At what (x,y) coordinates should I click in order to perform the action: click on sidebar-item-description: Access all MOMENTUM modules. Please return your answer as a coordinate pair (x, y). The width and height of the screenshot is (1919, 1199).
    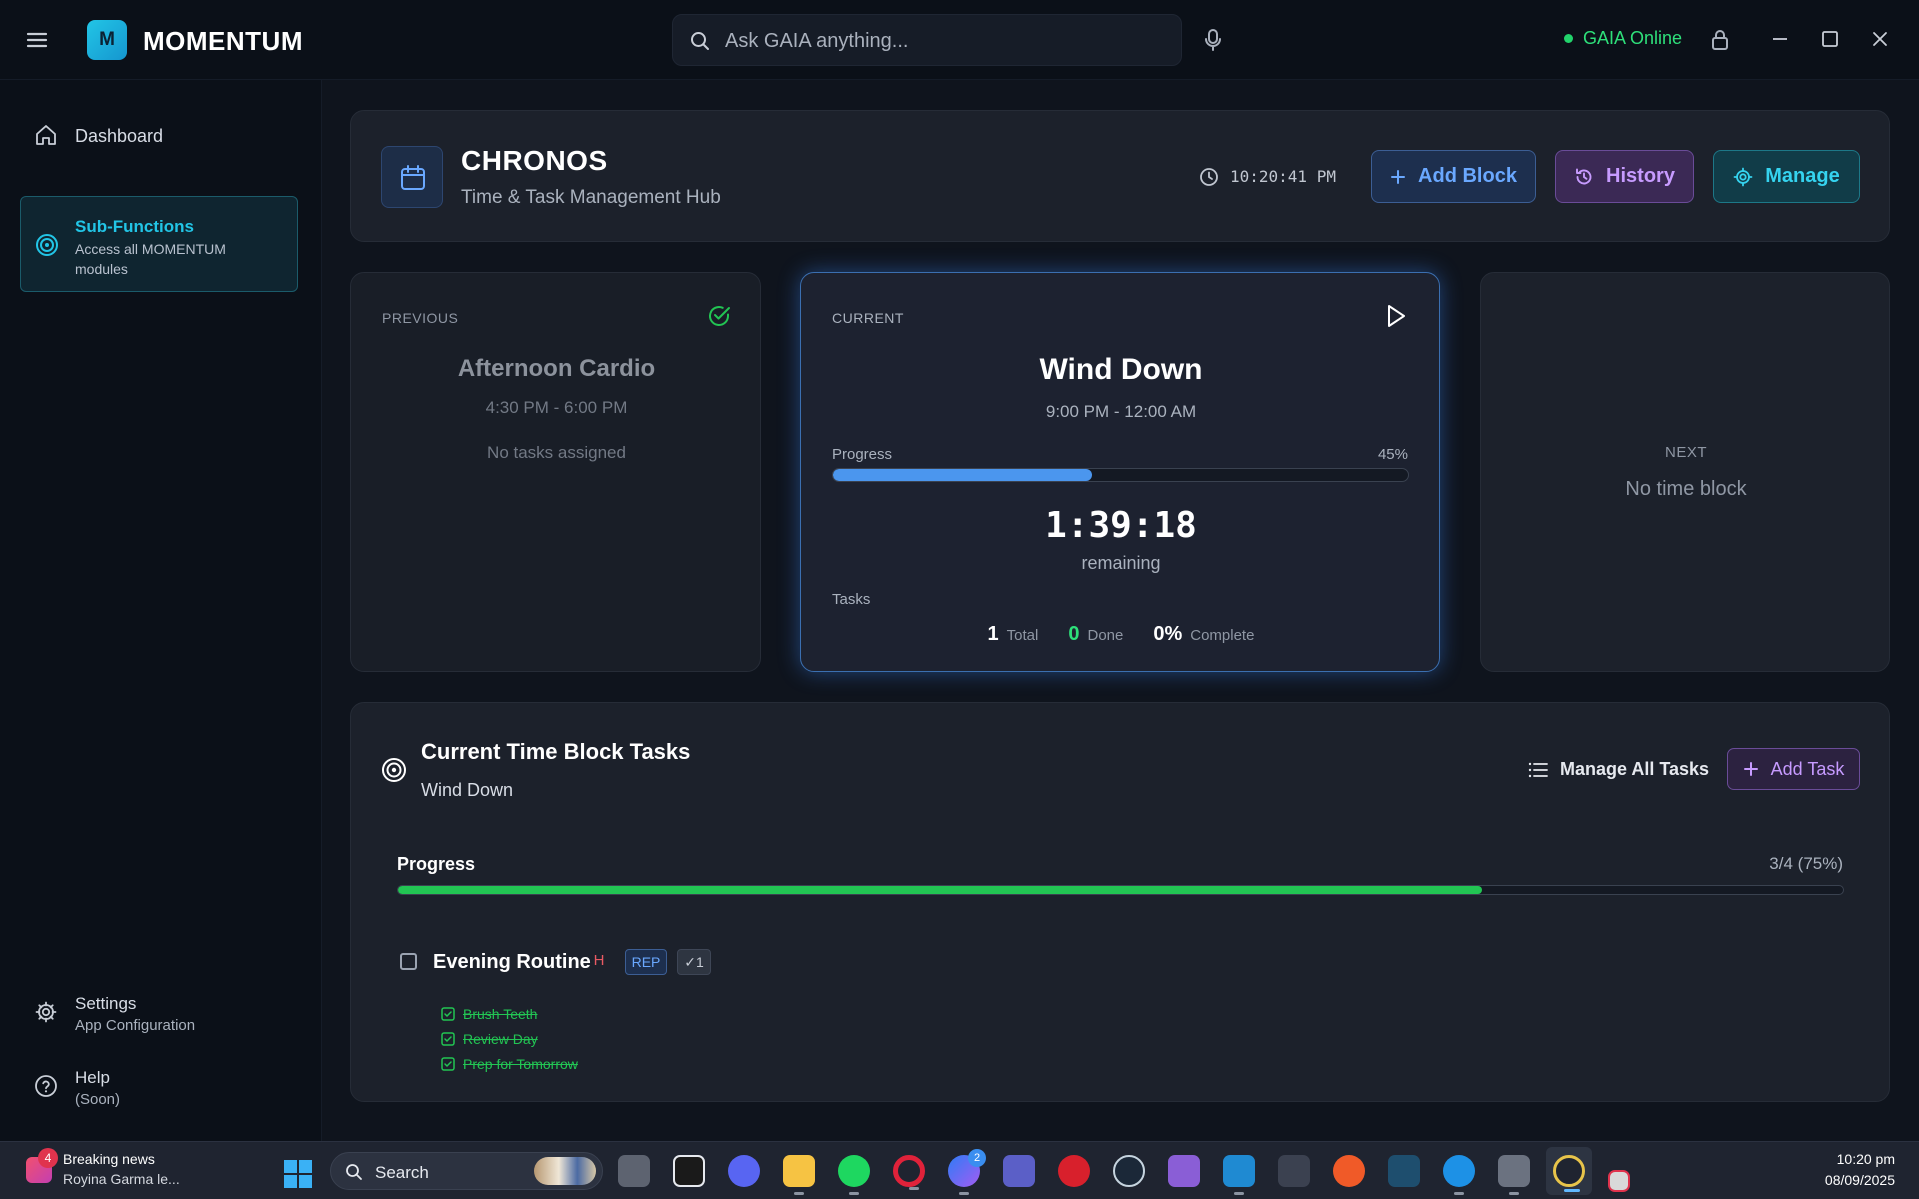
    Looking at the image, I should click on (150, 259).